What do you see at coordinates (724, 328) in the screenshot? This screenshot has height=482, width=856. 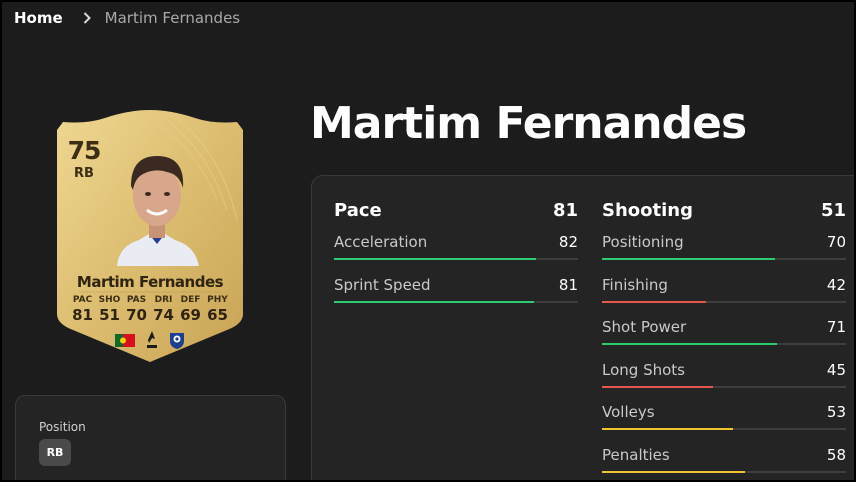 I see `stat-row: Shot Power 71` at bounding box center [724, 328].